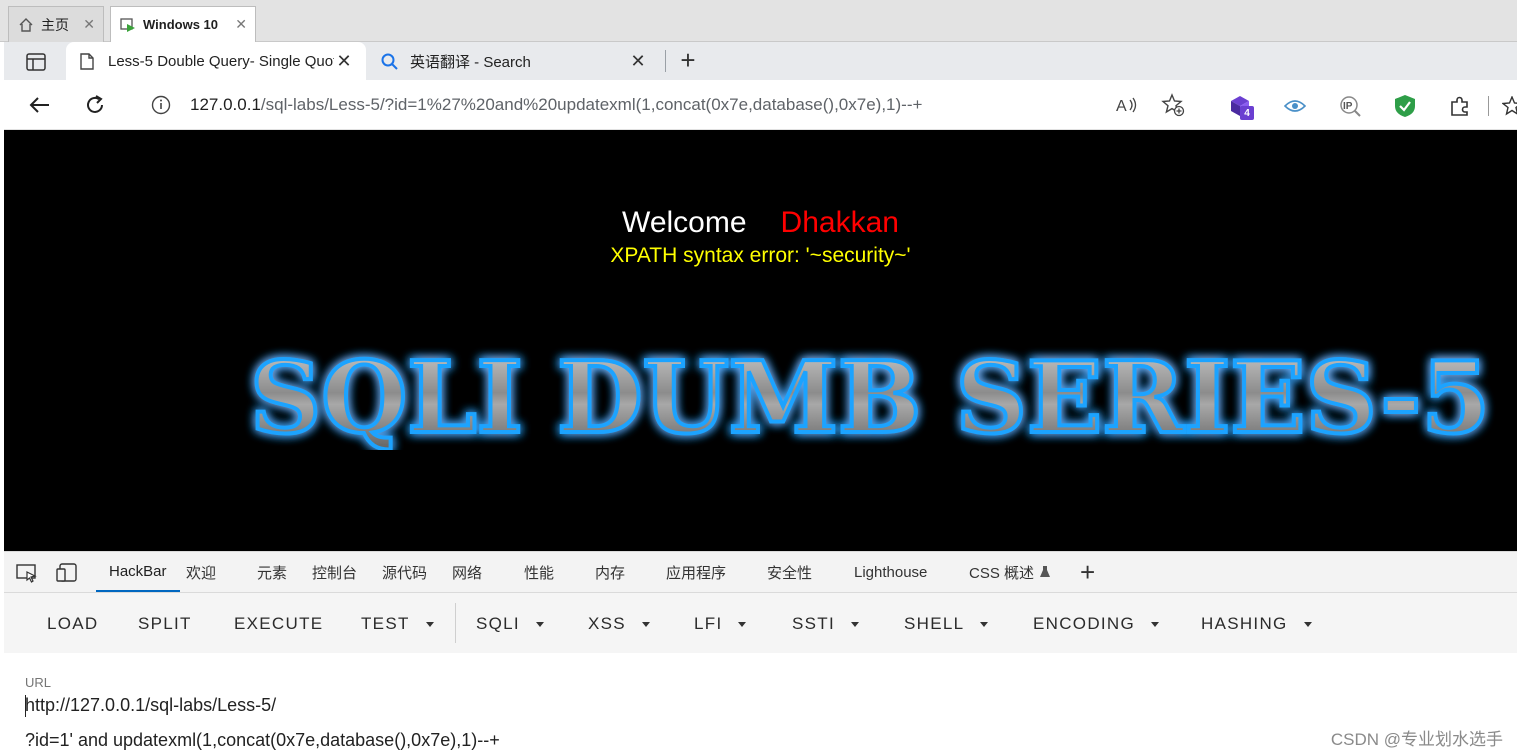  I want to click on shield-icon, so click(1405, 106).